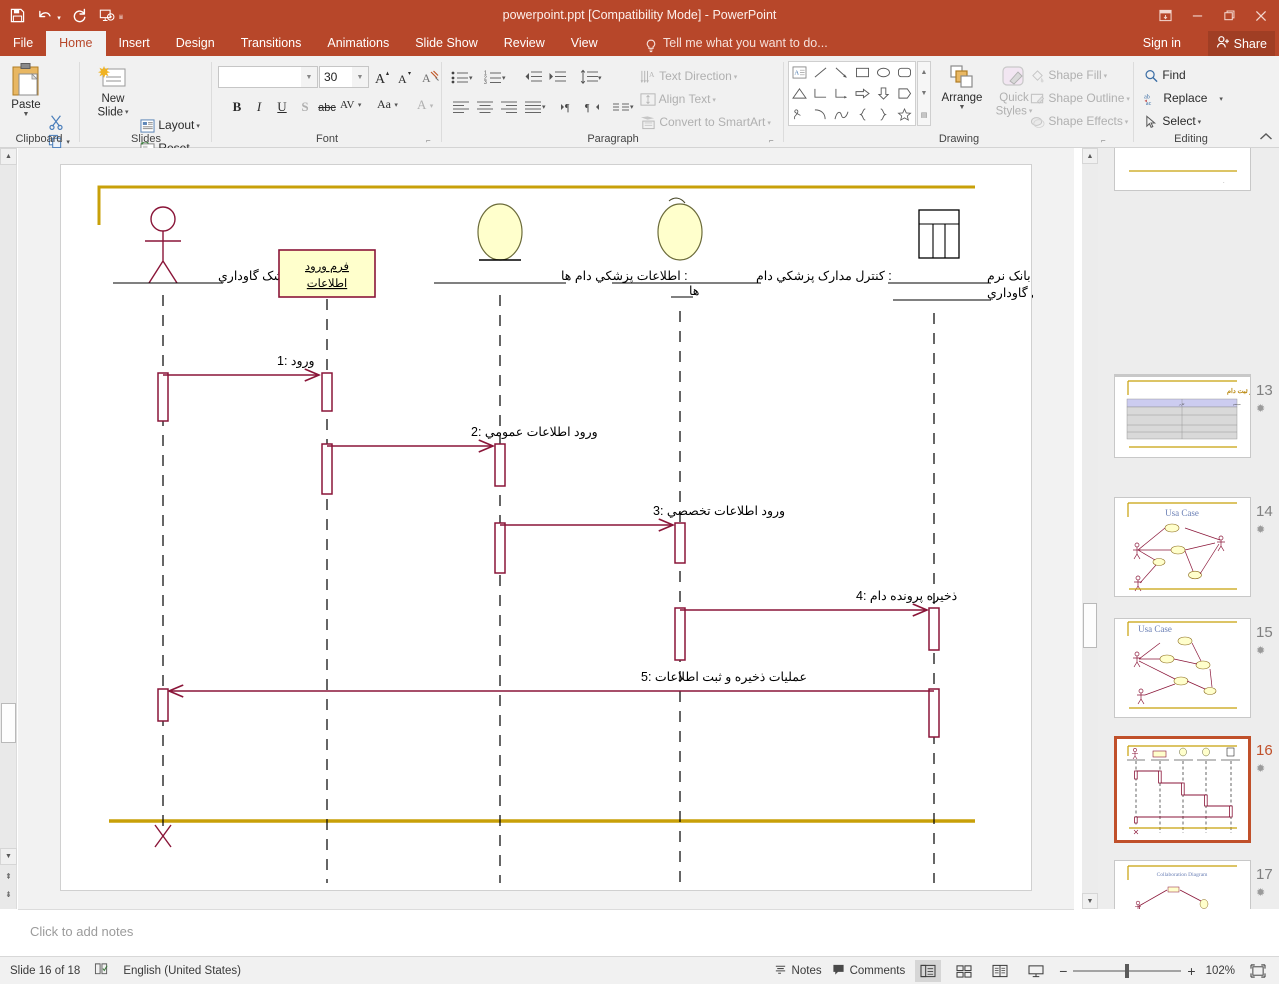 This screenshot has width=1279, height=984. What do you see at coordinates (771, 140) in the screenshot?
I see `paragraph-dialog-launcher: ⌐` at bounding box center [771, 140].